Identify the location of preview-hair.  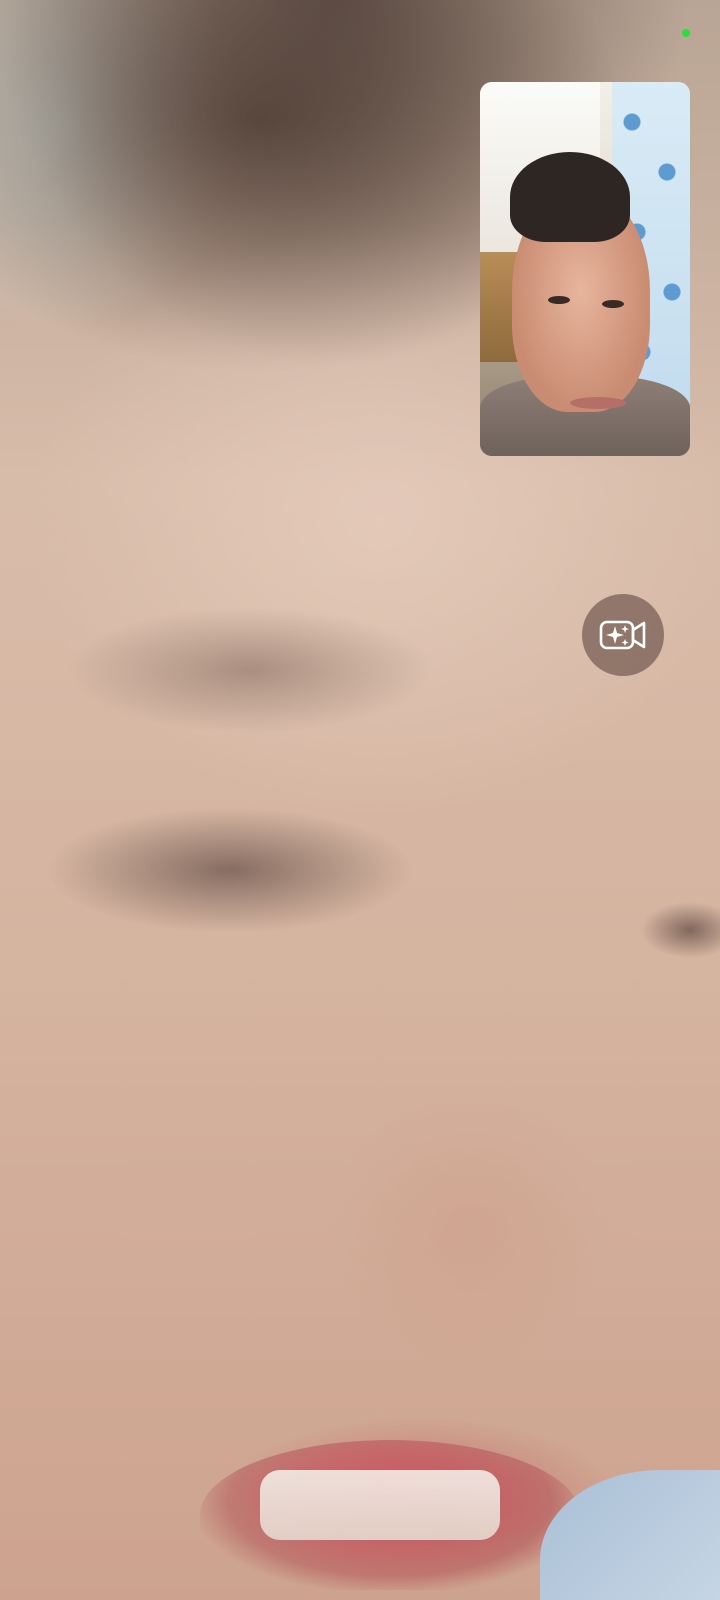
(570, 197).